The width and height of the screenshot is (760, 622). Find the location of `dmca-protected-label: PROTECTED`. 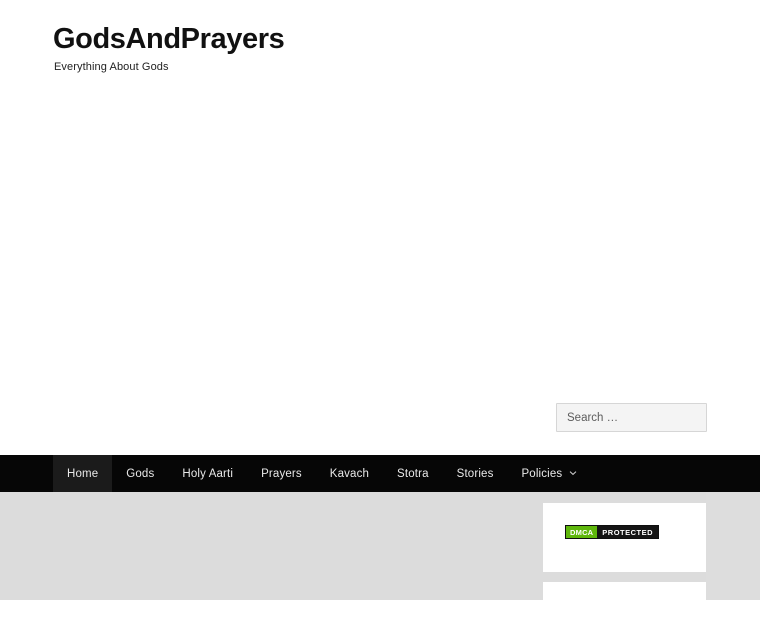

dmca-protected-label: PROTECTED is located at coordinates (628, 532).